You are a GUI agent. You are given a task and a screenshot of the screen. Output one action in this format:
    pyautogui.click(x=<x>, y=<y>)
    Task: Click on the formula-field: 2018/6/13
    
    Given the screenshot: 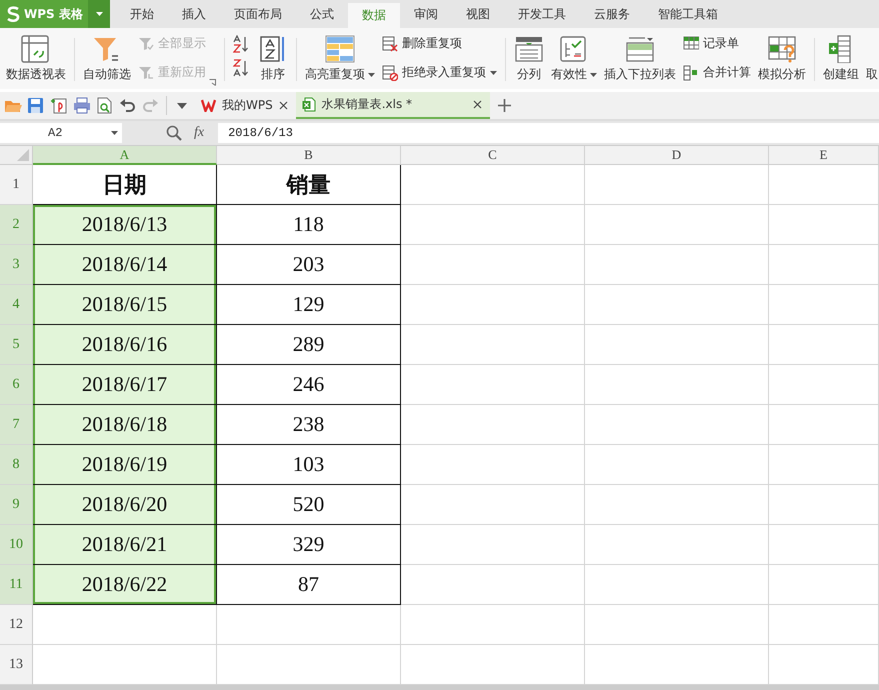 What is the action you would take?
    pyautogui.click(x=548, y=133)
    